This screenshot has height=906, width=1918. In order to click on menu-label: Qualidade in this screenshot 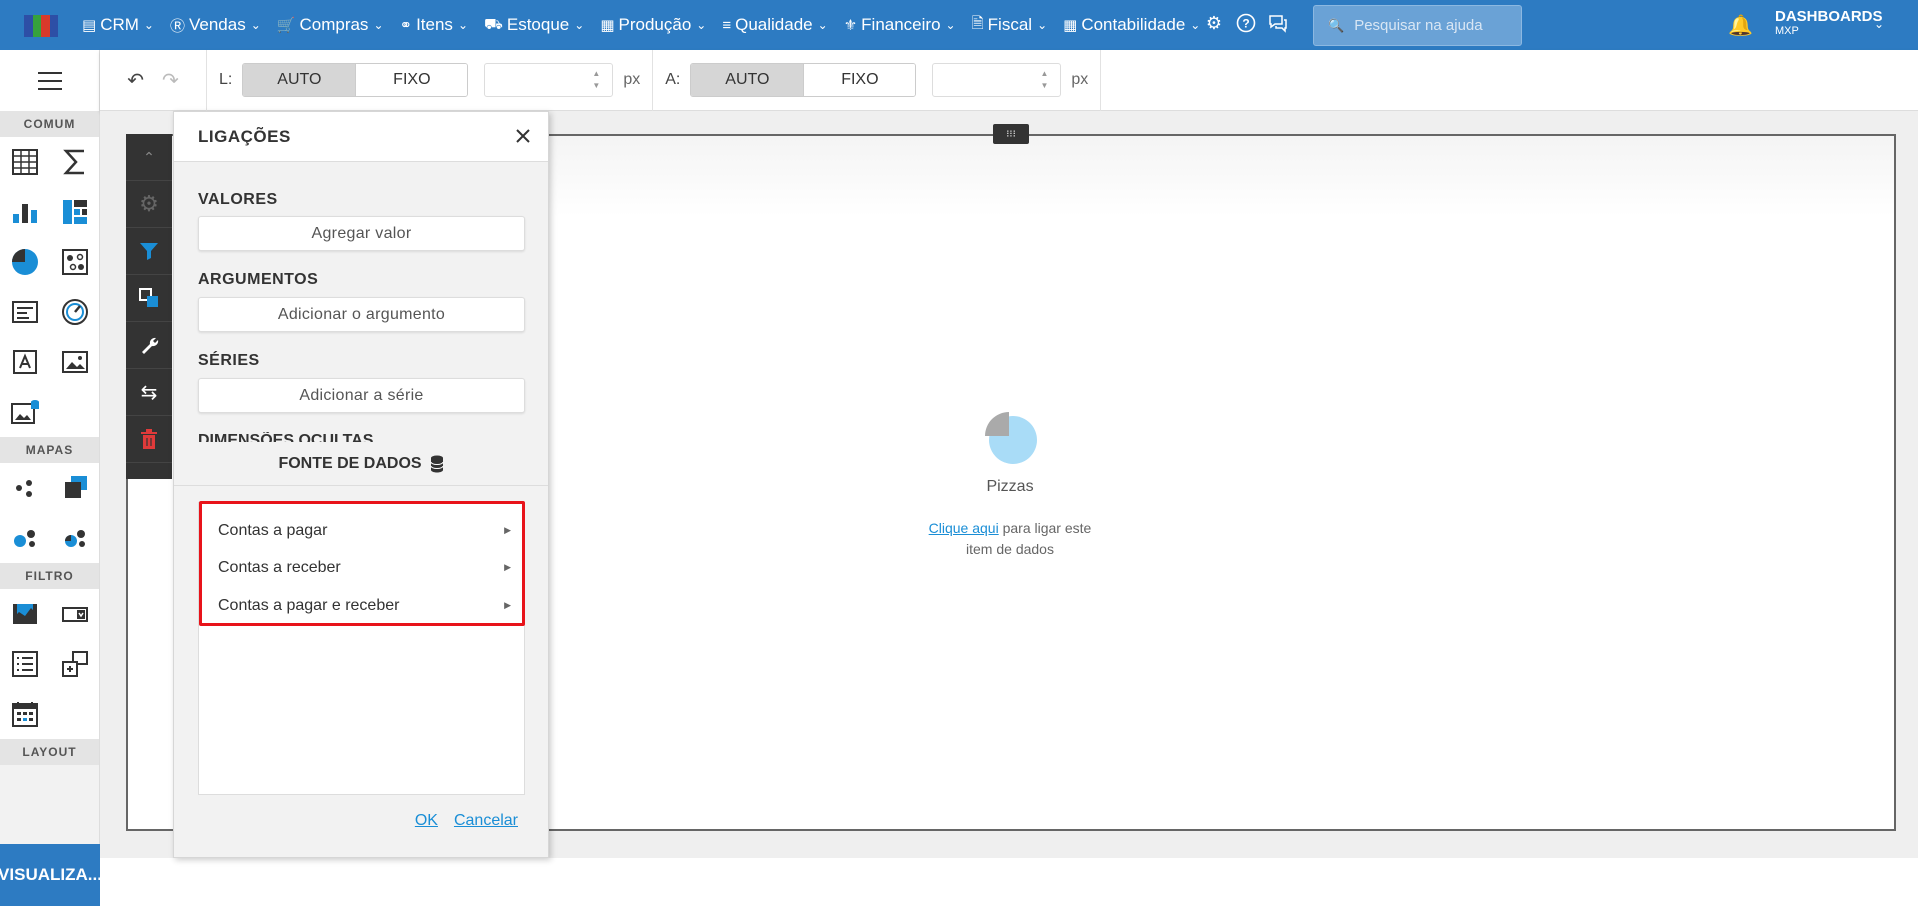, I will do `click(774, 24)`.